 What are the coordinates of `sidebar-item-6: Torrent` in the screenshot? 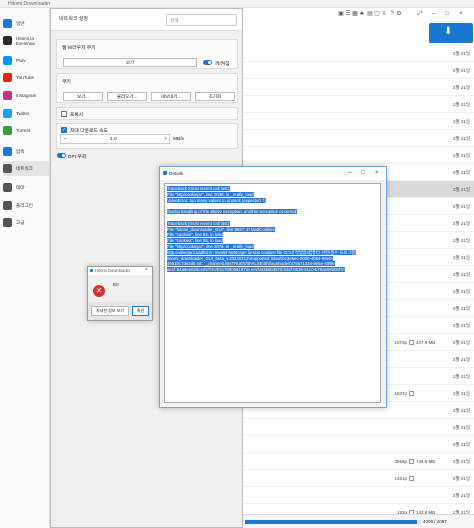 It's located at (26, 130).